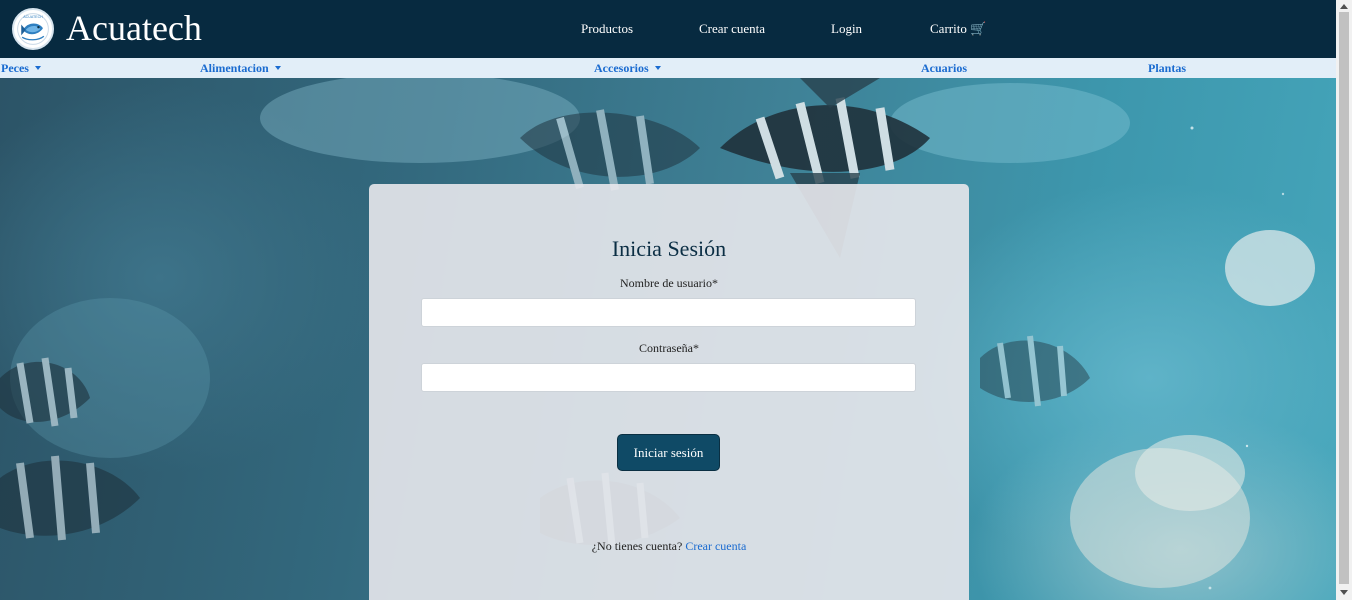  I want to click on category-accesorios: Accesorios, so click(627, 68).